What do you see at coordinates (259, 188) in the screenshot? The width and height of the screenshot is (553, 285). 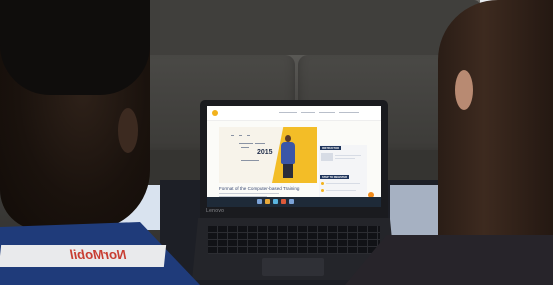 I see `course-title: Format of the Computer-based Training` at bounding box center [259, 188].